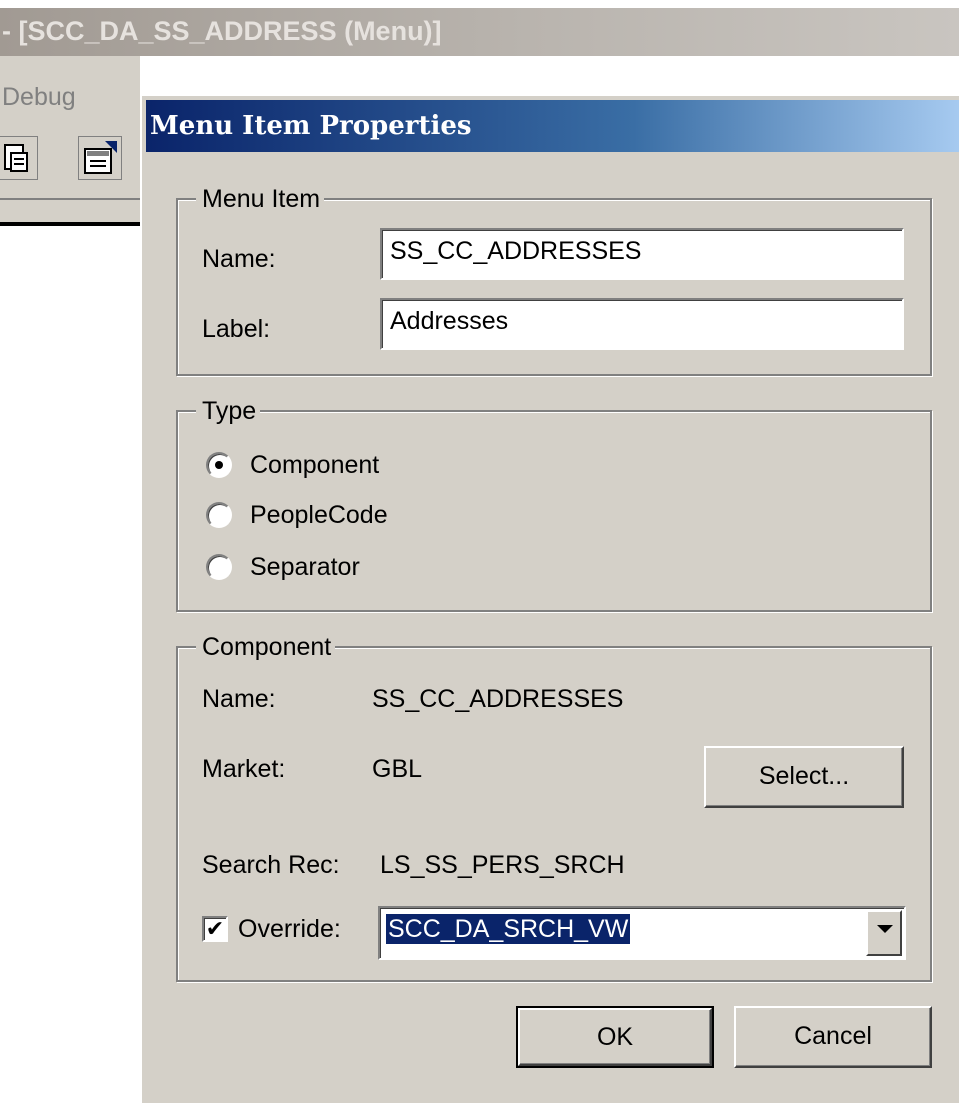  Describe the element at coordinates (70, 157) in the screenshot. I see `app-toolbar` at that location.